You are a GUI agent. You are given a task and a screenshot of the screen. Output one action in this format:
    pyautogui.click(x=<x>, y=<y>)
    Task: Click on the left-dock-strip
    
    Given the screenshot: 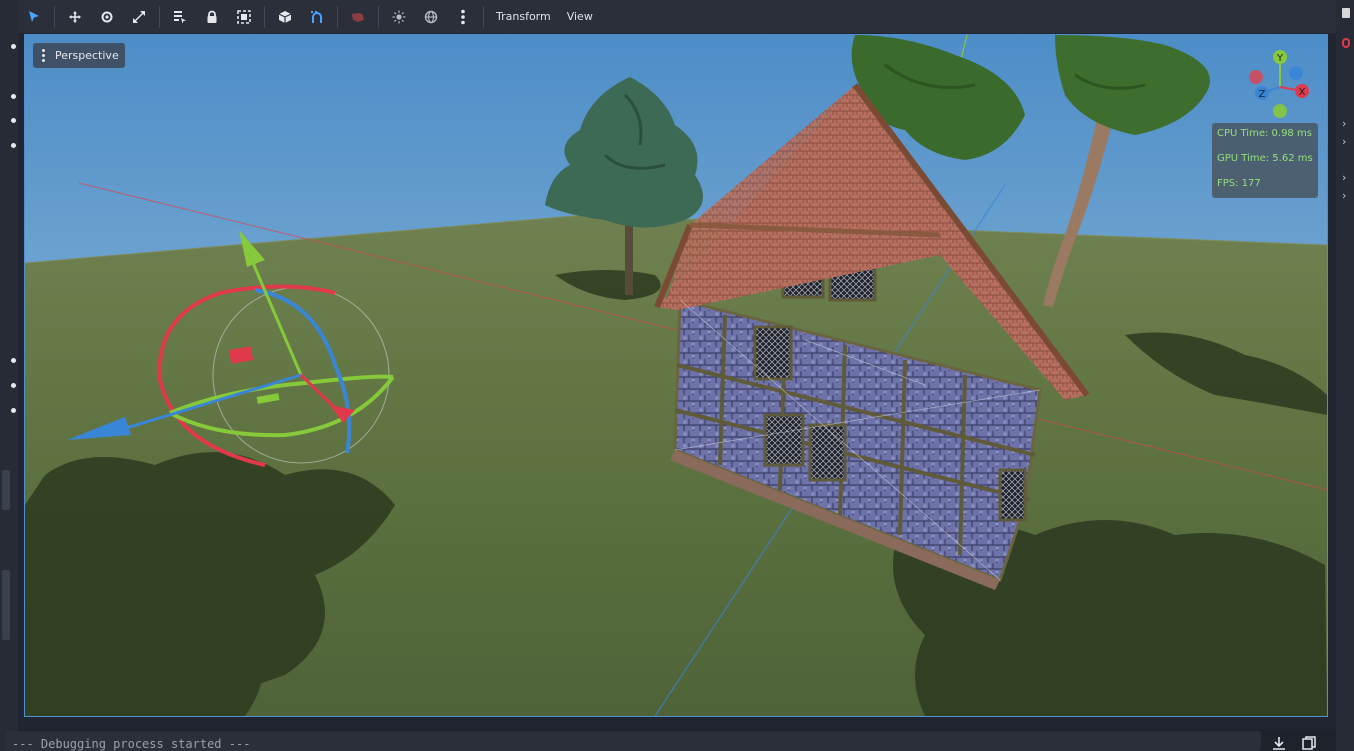 What is the action you would take?
    pyautogui.click(x=9, y=375)
    